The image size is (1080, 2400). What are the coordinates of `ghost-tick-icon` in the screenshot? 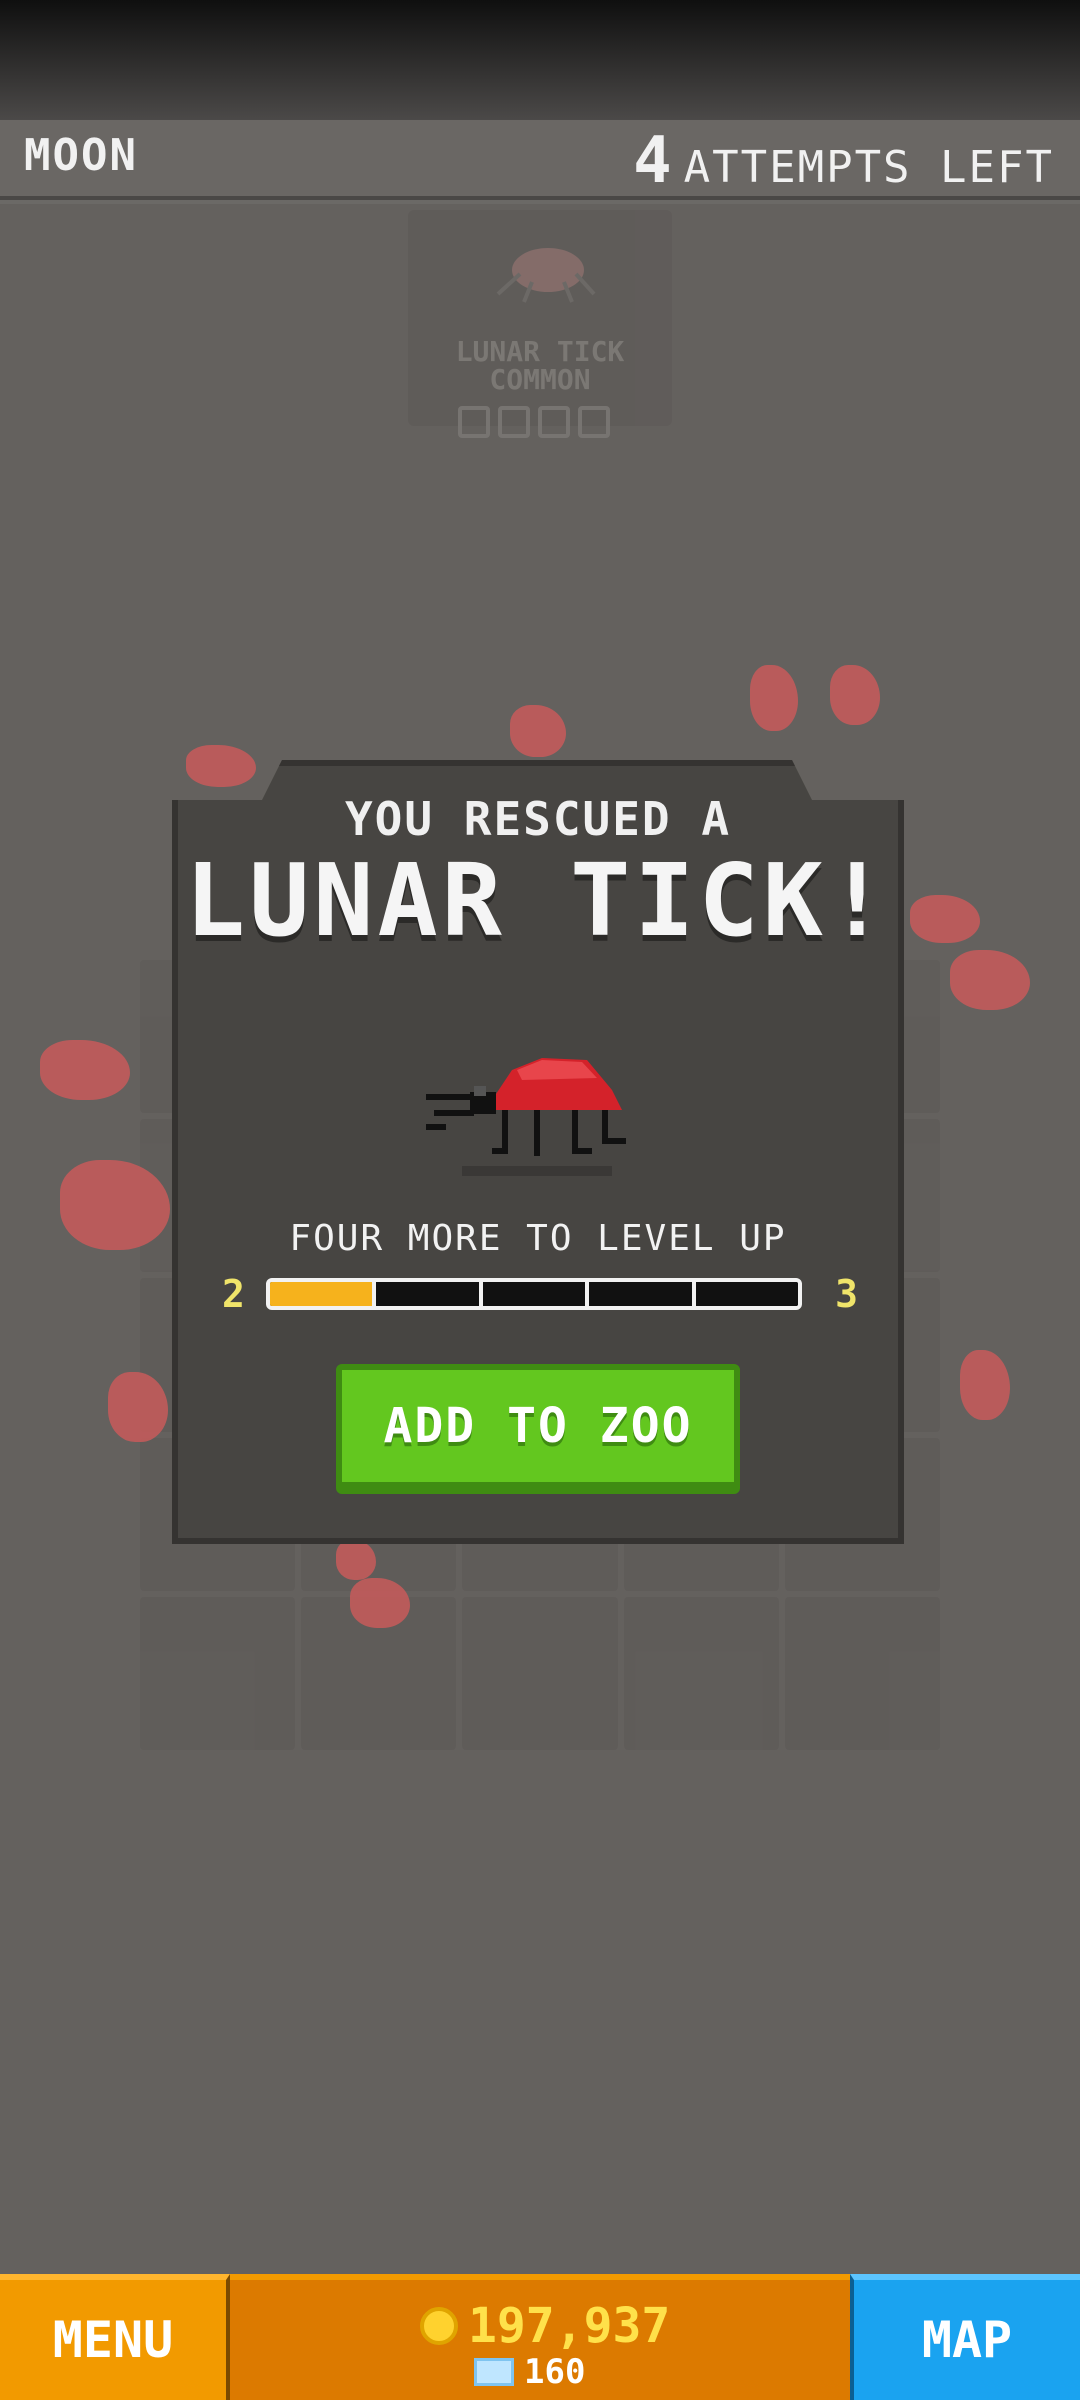 It's located at (546, 275).